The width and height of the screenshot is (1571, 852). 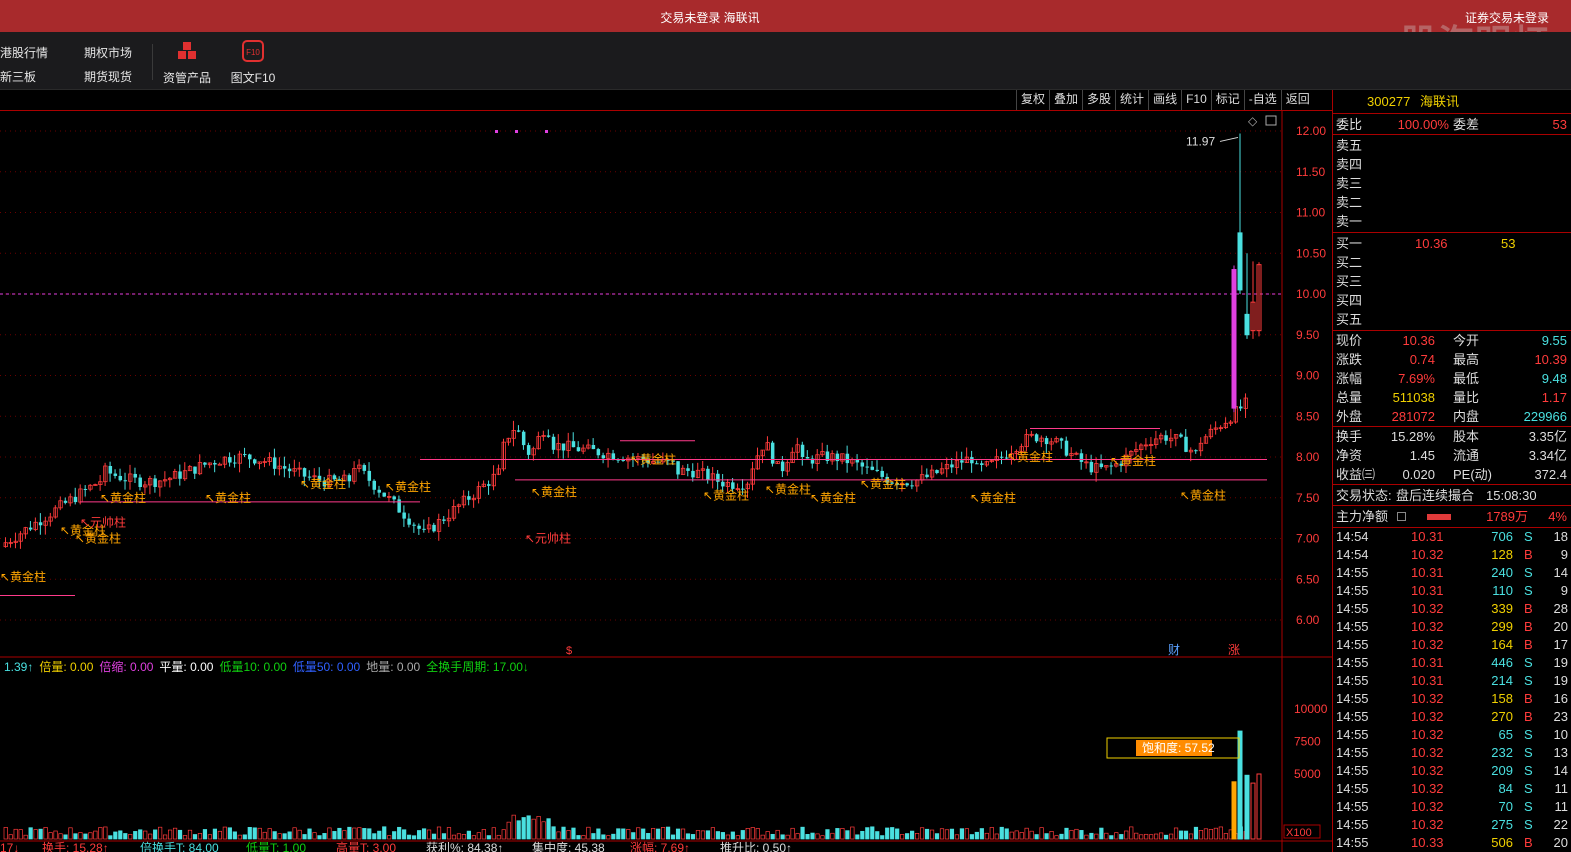 I want to click on bid-levels: 买一 10.36 53 买二 买三 买四 买五, so click(x=1452, y=282).